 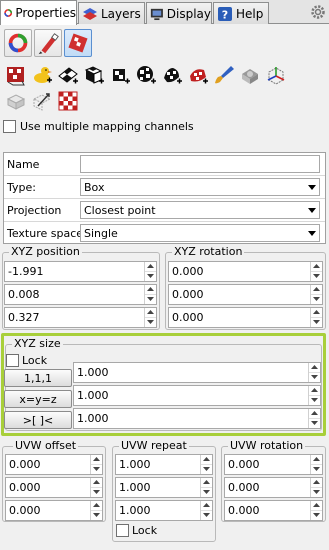 What do you see at coordinates (48, 43) in the screenshot?
I see `material-properties-button` at bounding box center [48, 43].